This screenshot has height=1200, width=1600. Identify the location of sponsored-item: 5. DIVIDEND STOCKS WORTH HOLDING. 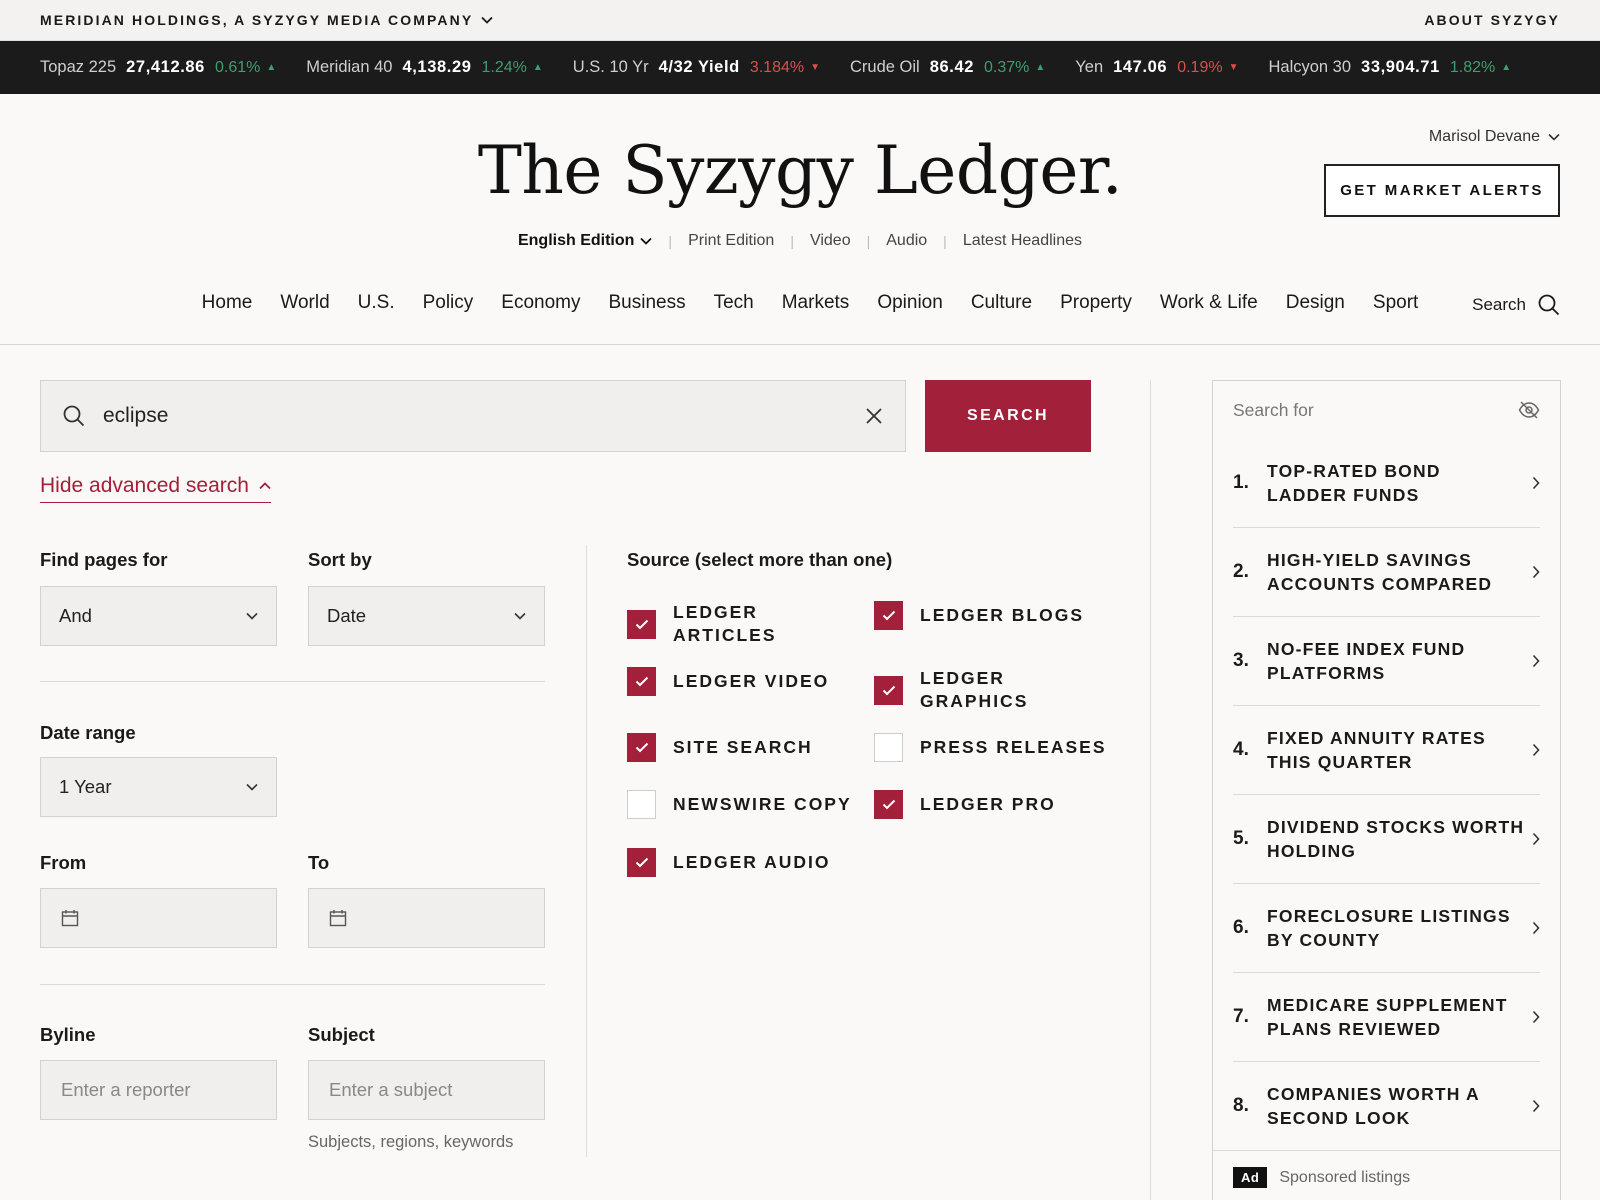
(1386, 839).